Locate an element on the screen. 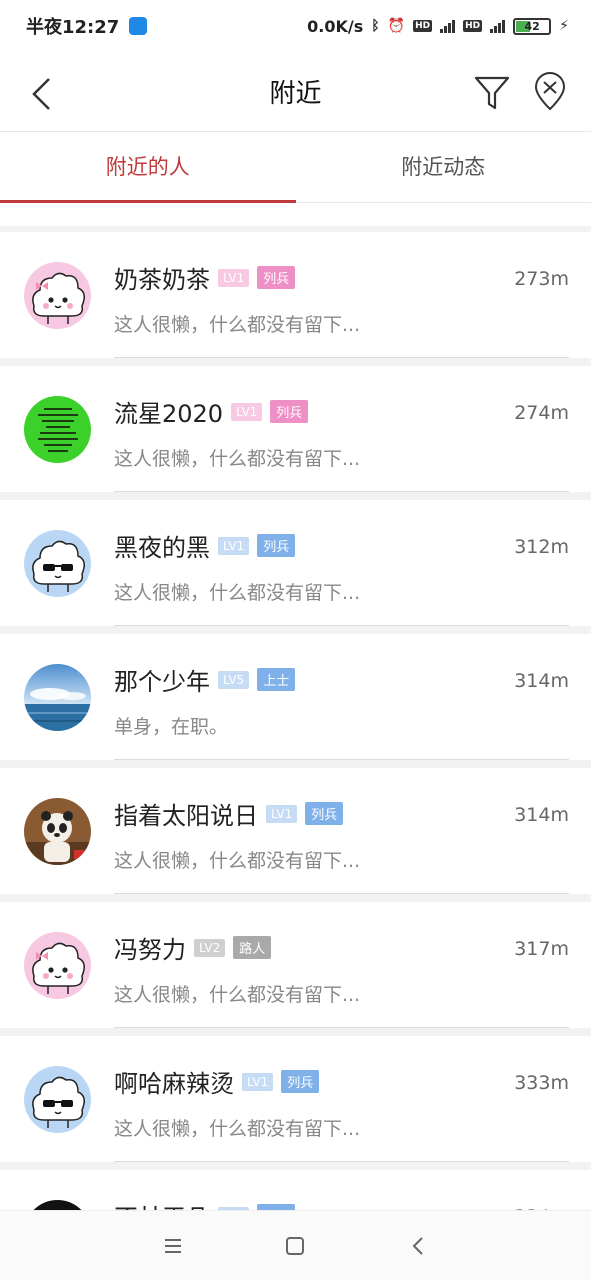 Image resolution: width=591 pixels, height=1280 pixels. distance-label: 312m is located at coordinates (541, 547).